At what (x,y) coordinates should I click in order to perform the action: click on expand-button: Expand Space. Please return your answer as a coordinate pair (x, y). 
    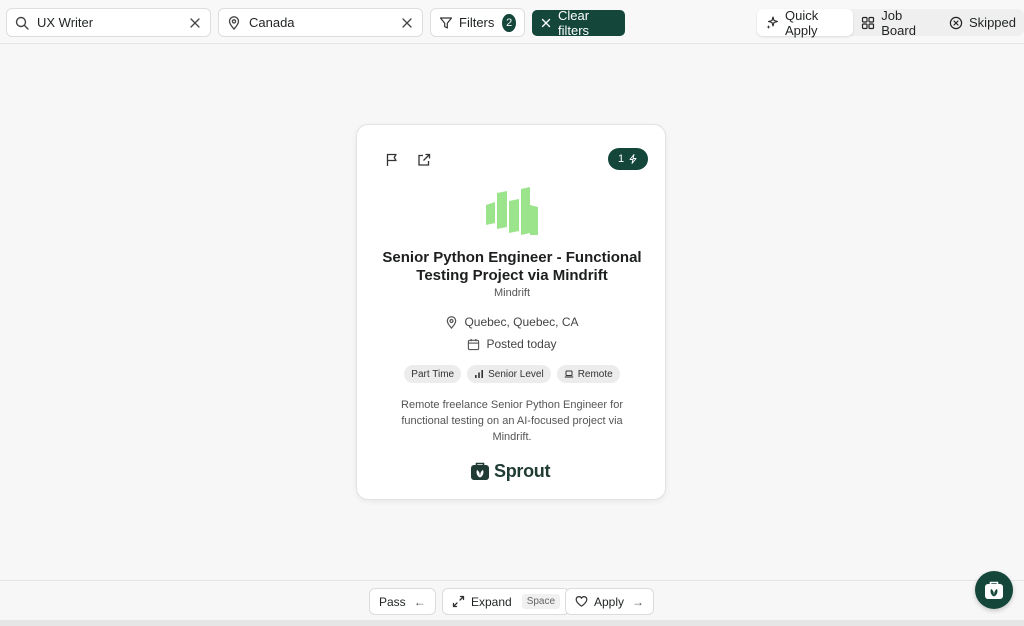
    Looking at the image, I should click on (506, 601).